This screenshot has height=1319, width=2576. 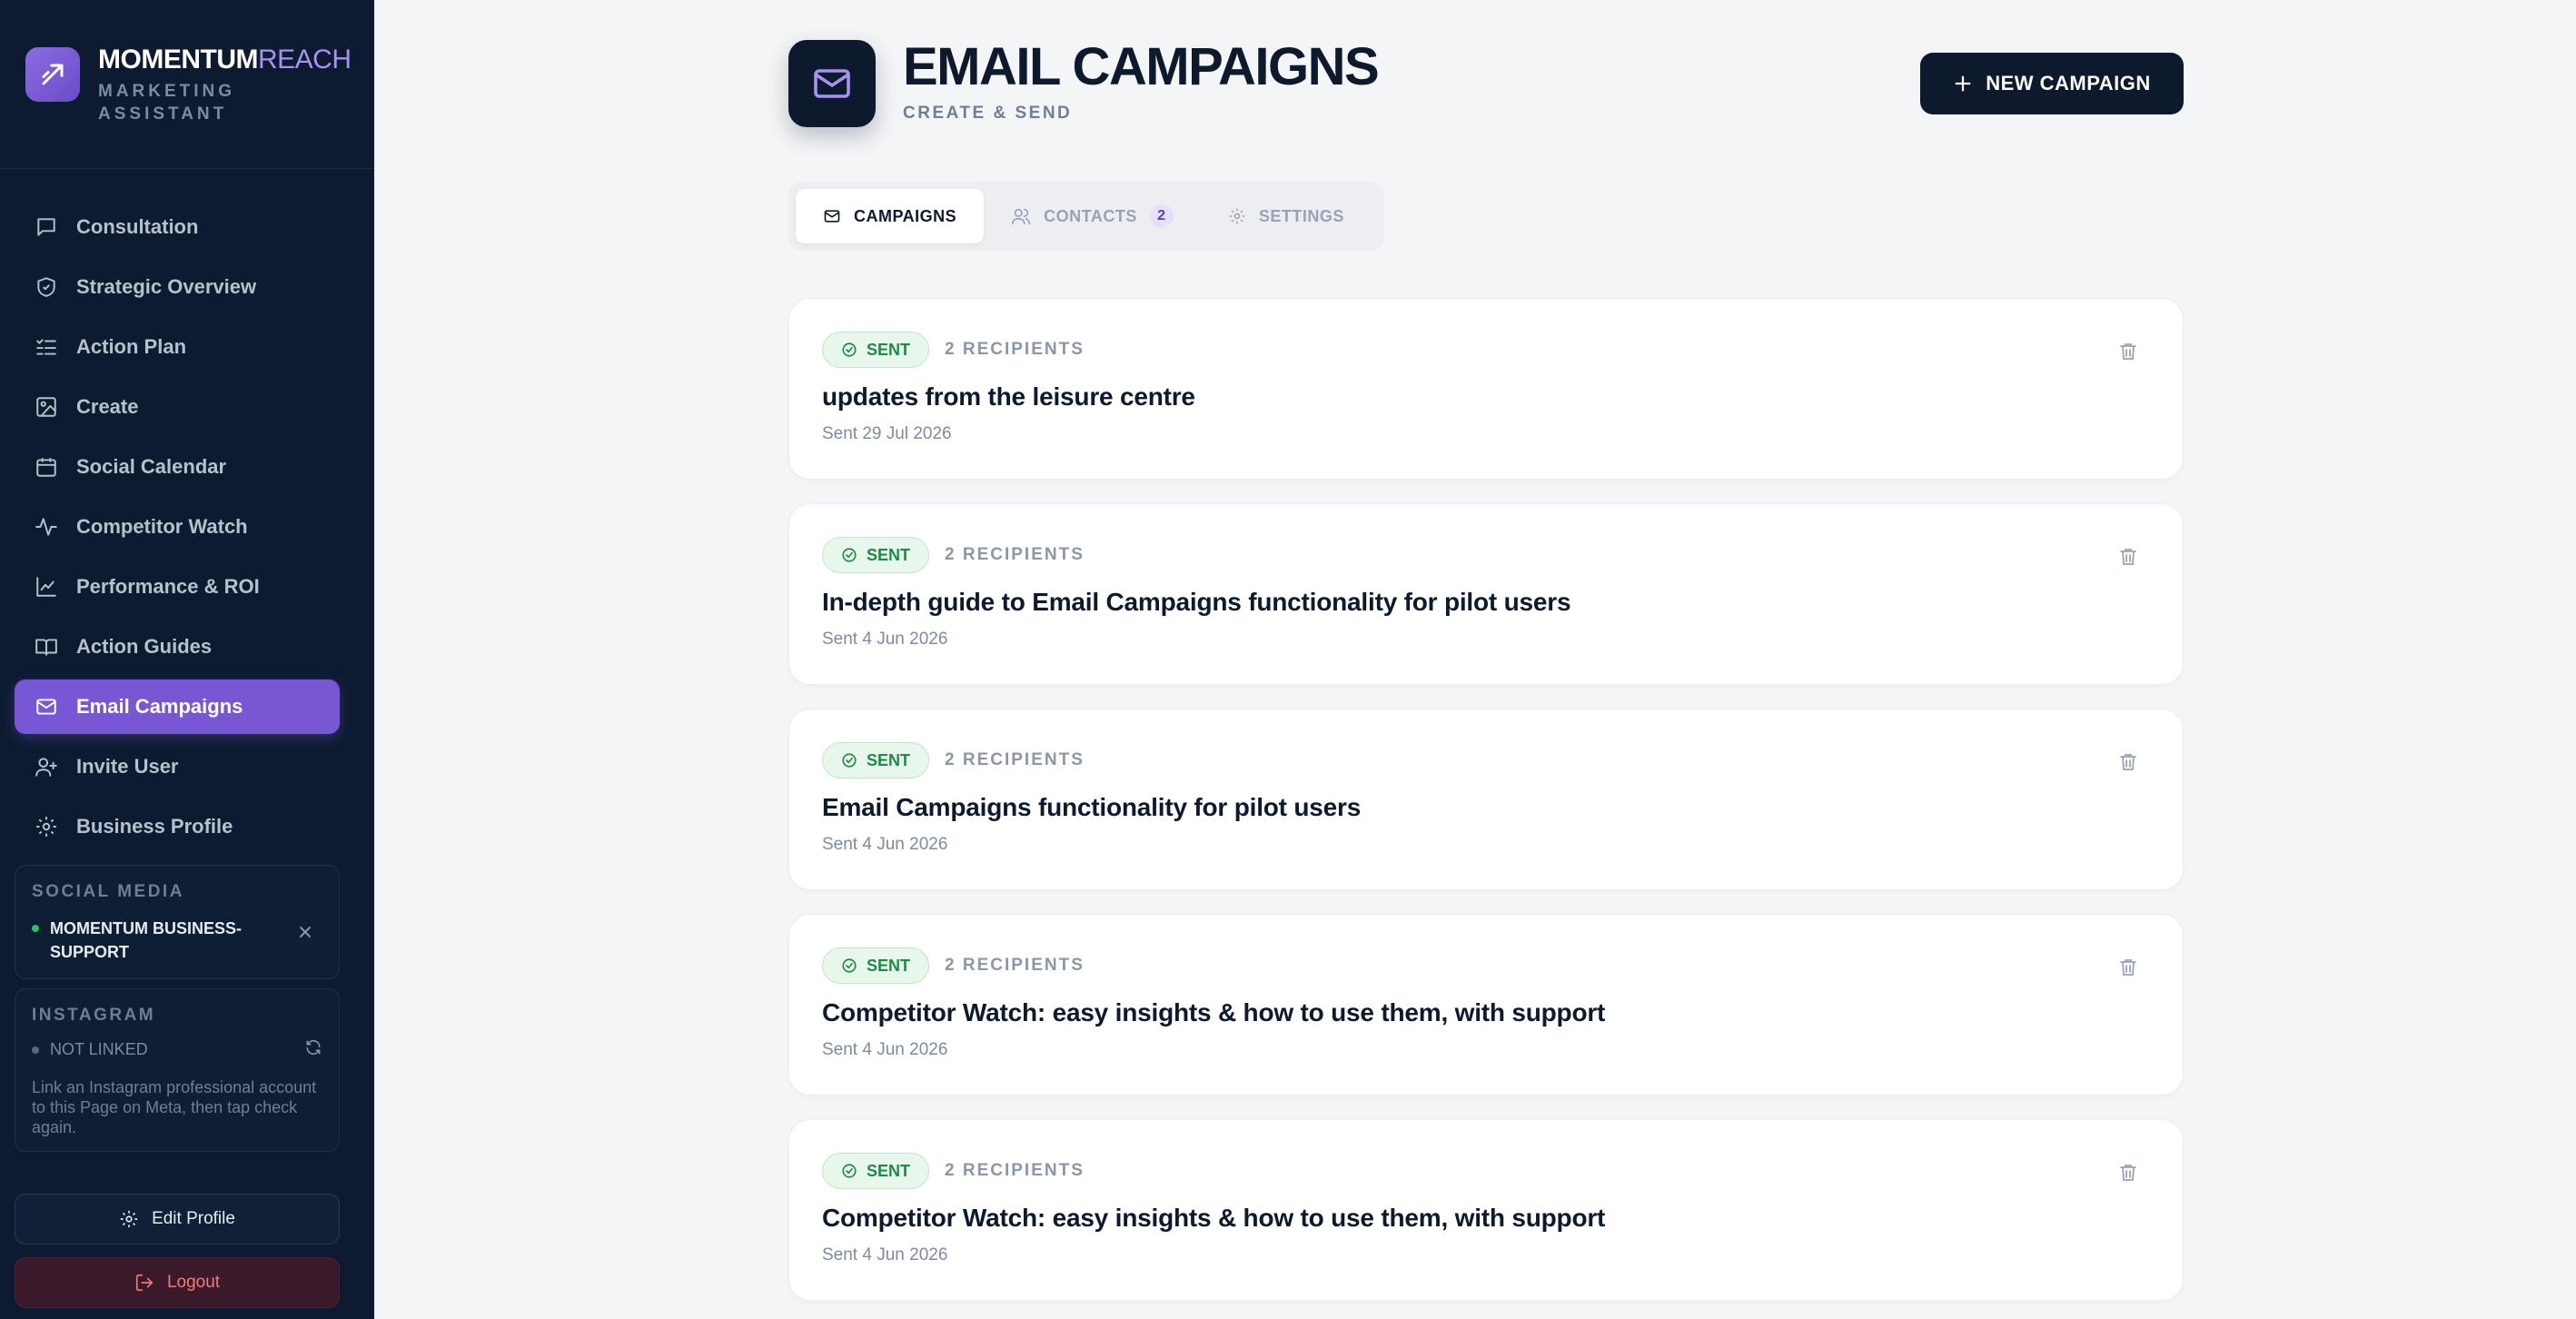 What do you see at coordinates (46, 287) in the screenshot?
I see `shield-icon` at bounding box center [46, 287].